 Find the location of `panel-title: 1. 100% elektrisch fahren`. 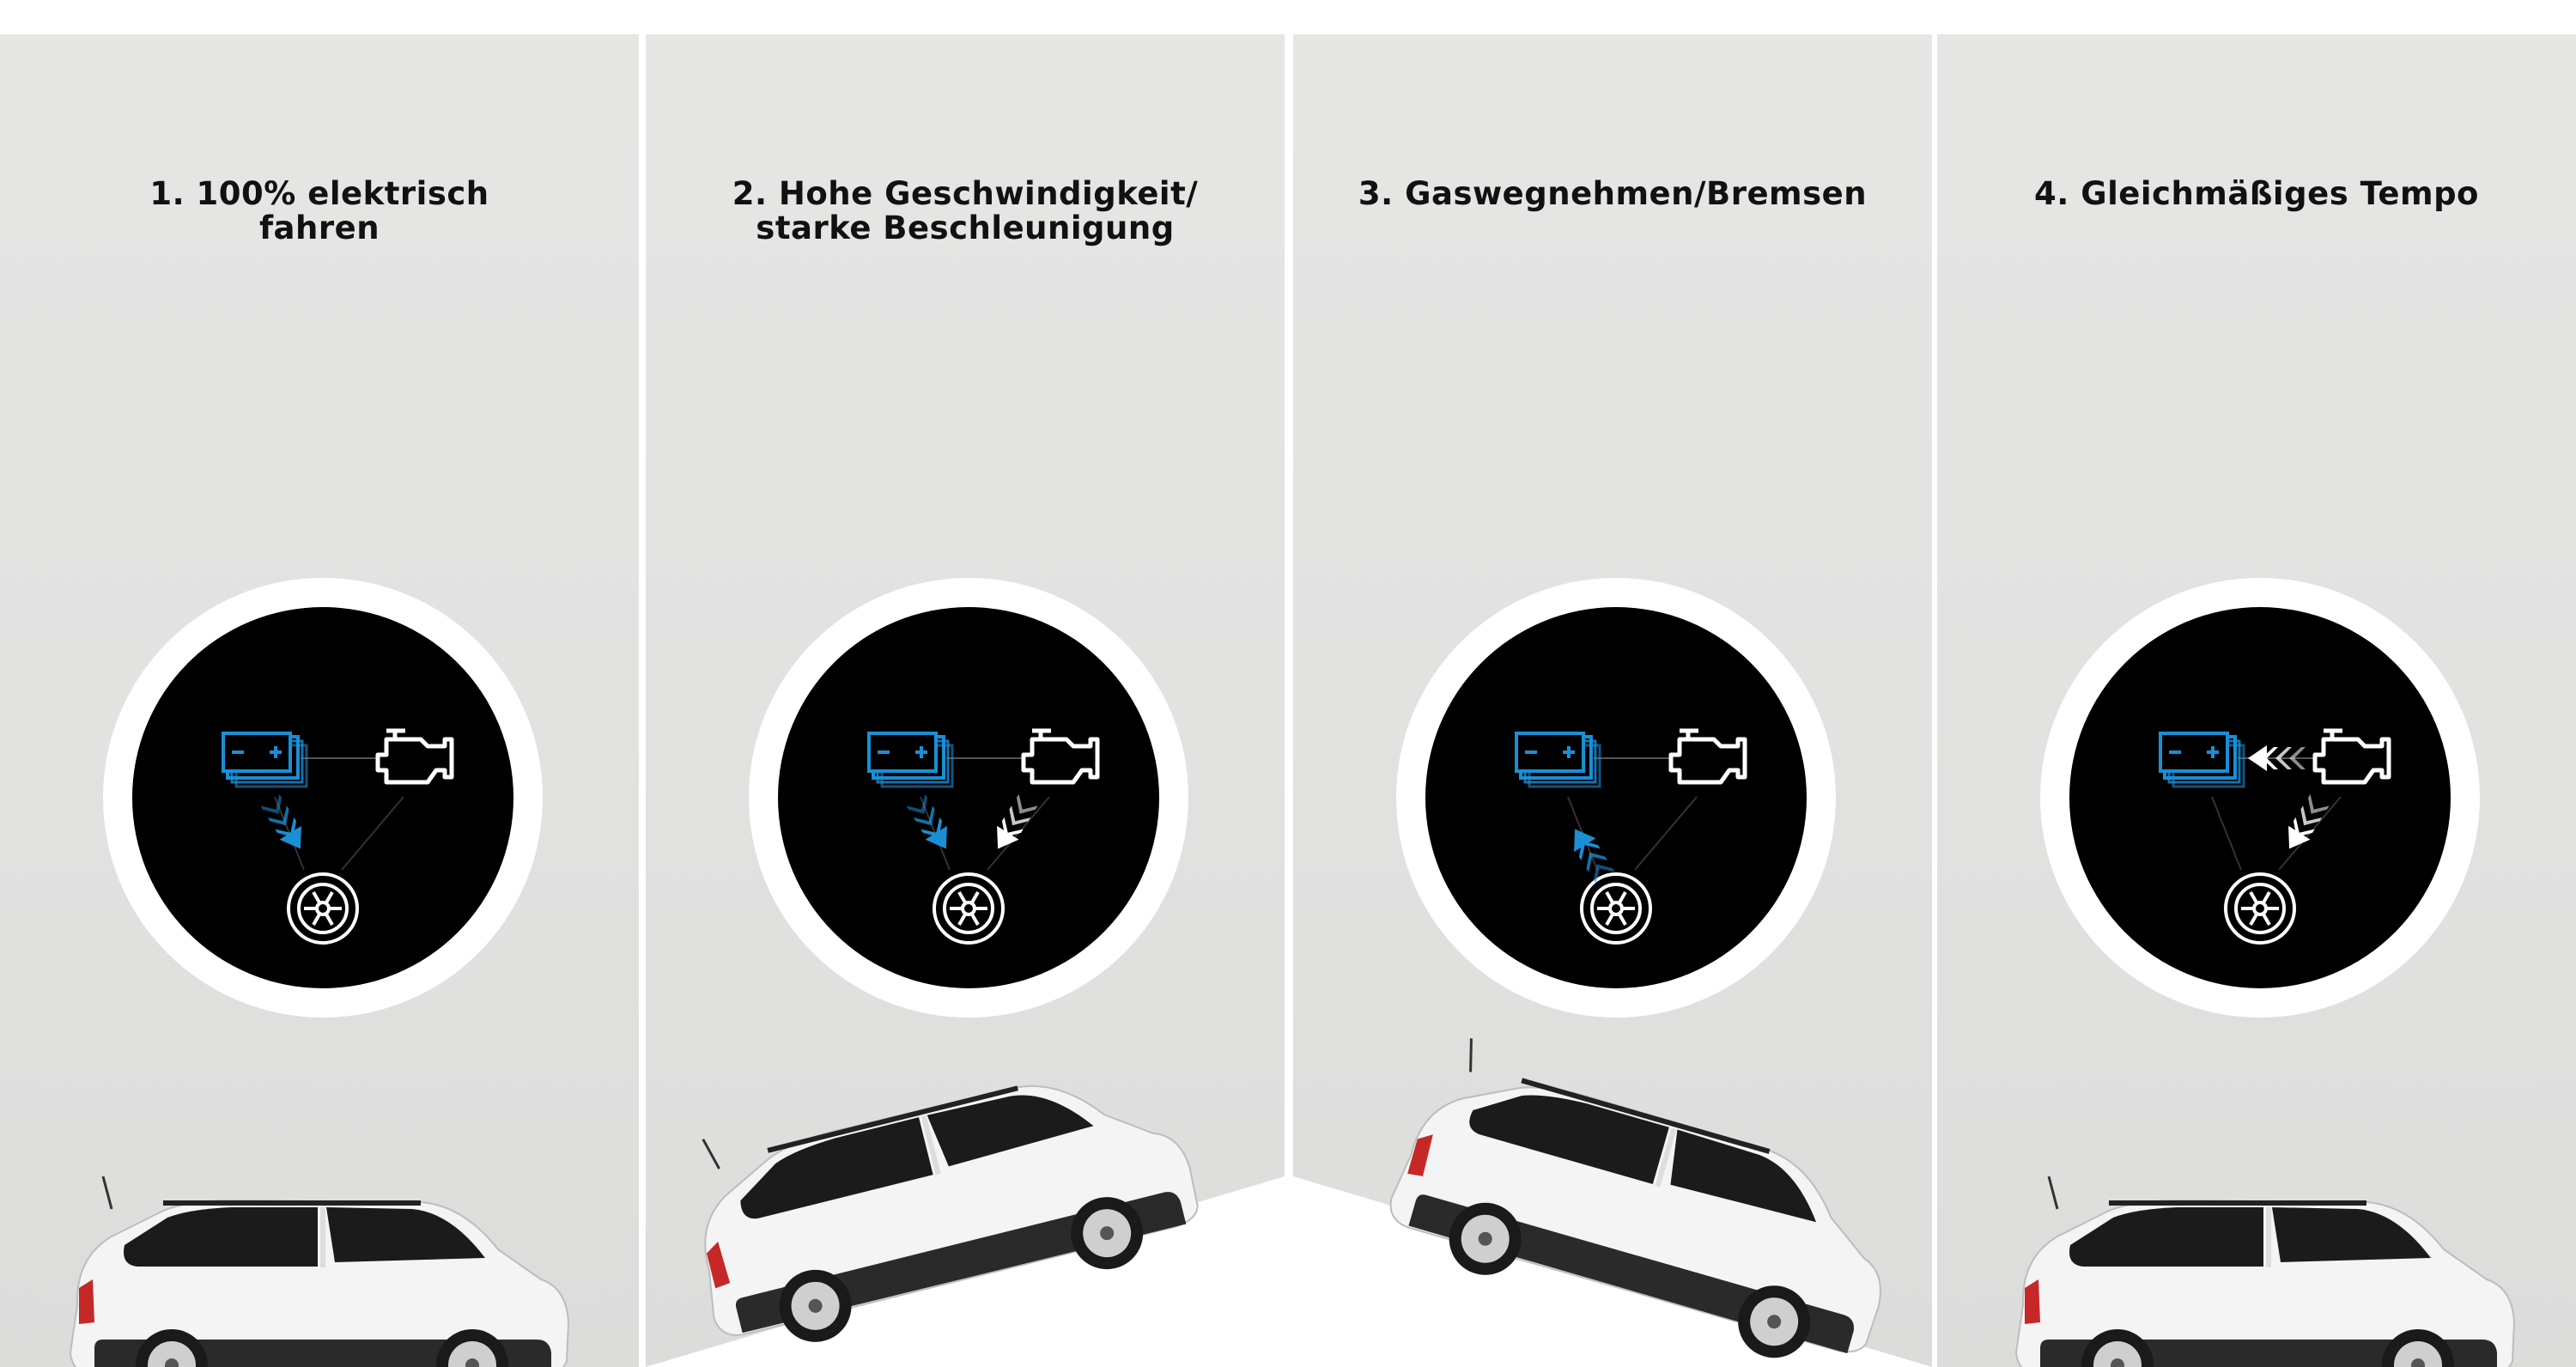

panel-title: 1. 100% elektrisch fahren is located at coordinates (319, 211).